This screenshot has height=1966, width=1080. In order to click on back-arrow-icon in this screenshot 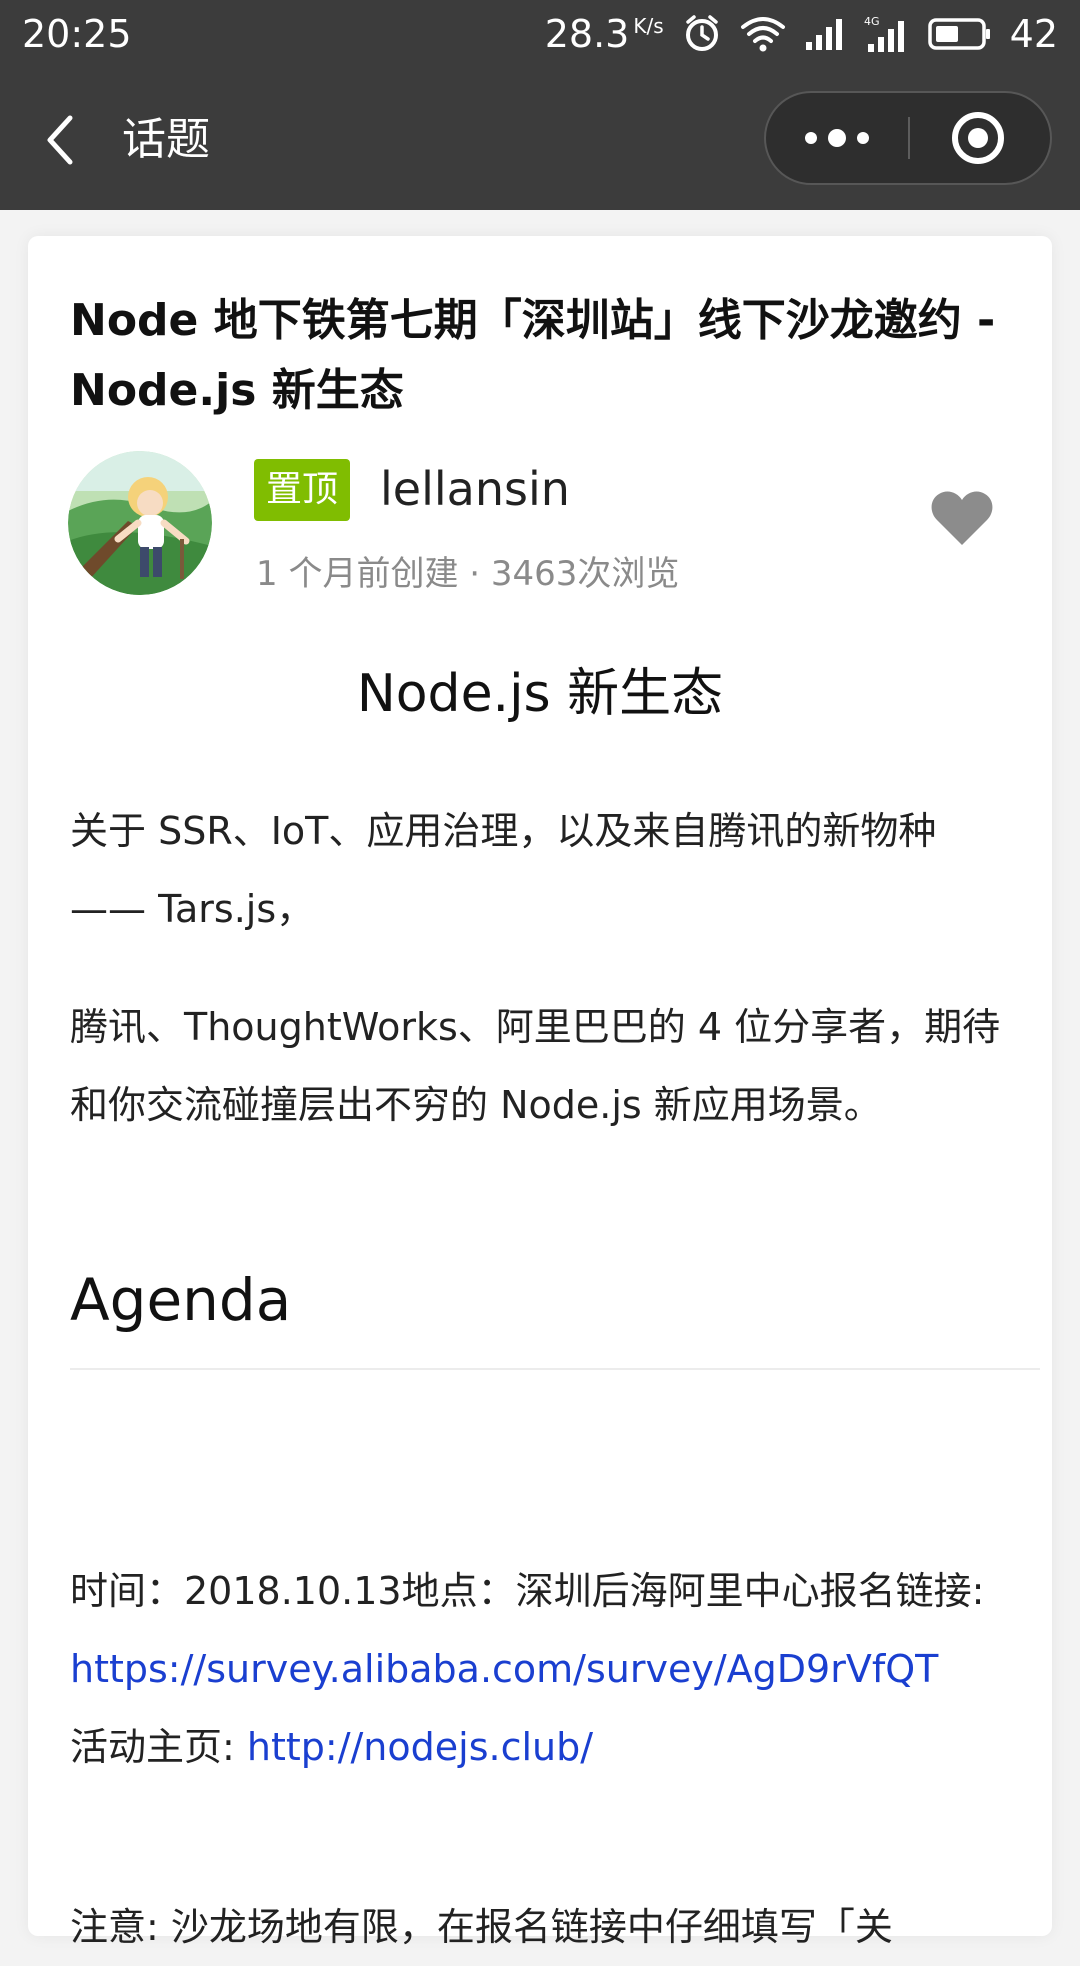, I will do `click(62, 140)`.